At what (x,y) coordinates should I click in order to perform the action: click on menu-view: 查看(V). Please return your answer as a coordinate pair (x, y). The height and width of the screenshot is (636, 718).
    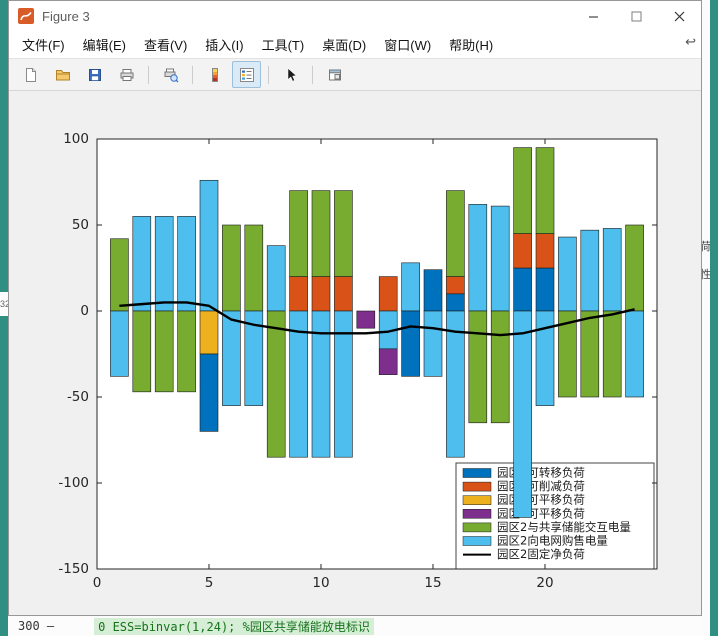
    Looking at the image, I should click on (165, 44).